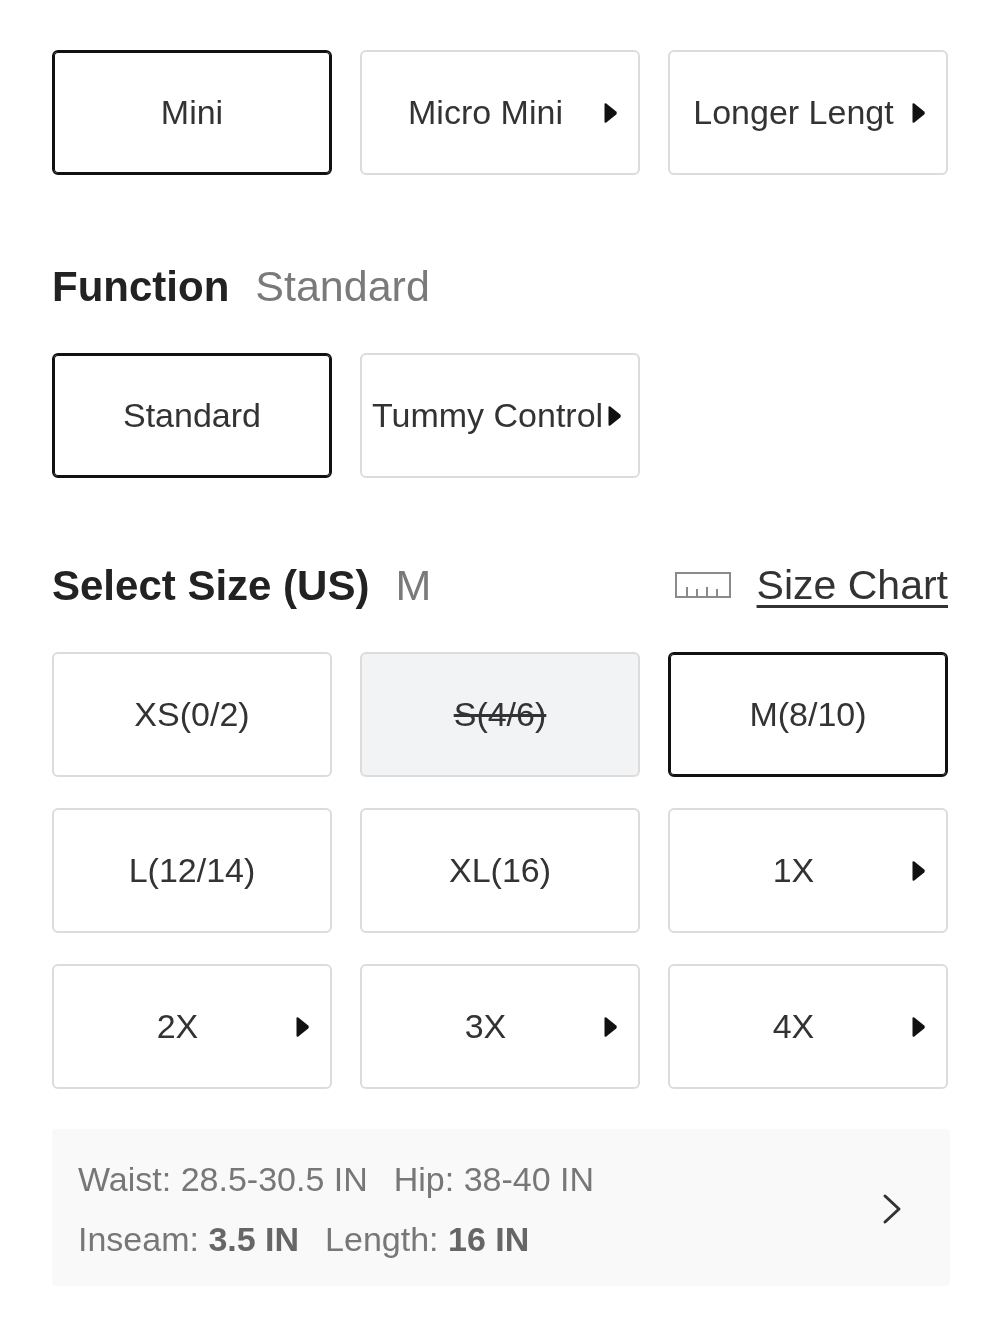 This screenshot has width=1000, height=1333. What do you see at coordinates (192, 415) in the screenshot?
I see `option-button: Standard` at bounding box center [192, 415].